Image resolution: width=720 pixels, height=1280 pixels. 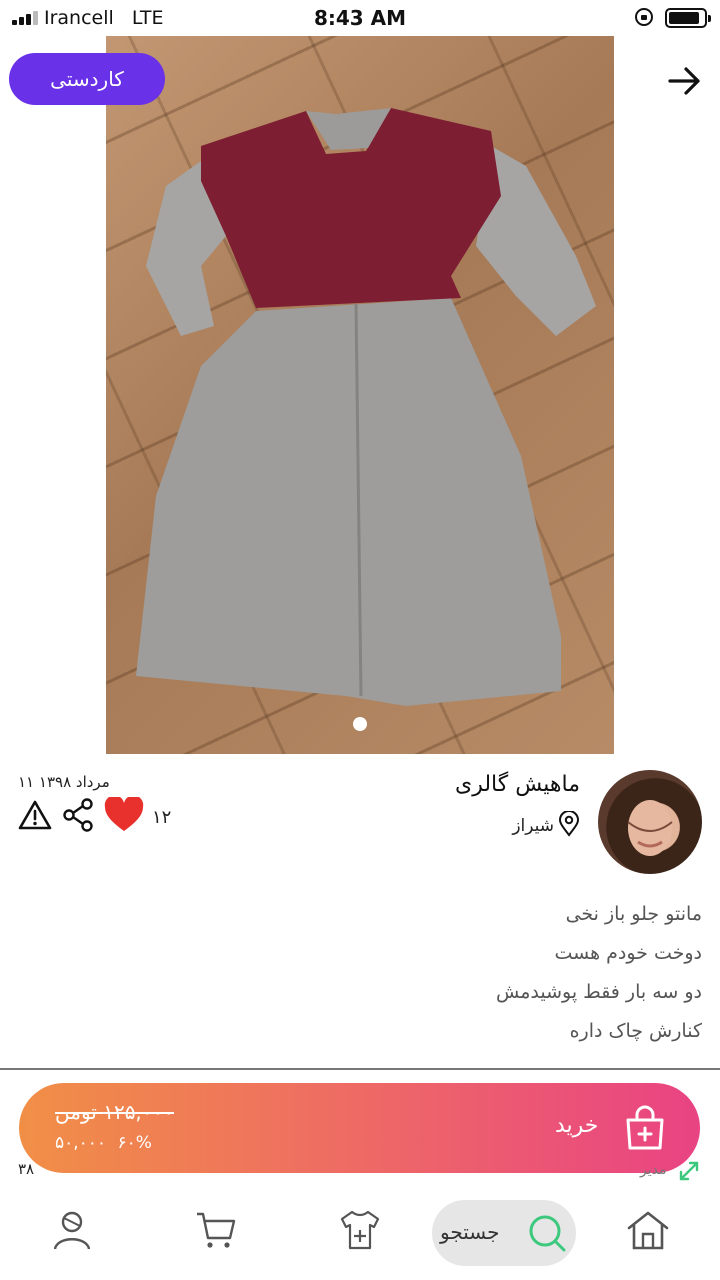 I want to click on partial-label: مدیر, so click(x=653, y=1170).